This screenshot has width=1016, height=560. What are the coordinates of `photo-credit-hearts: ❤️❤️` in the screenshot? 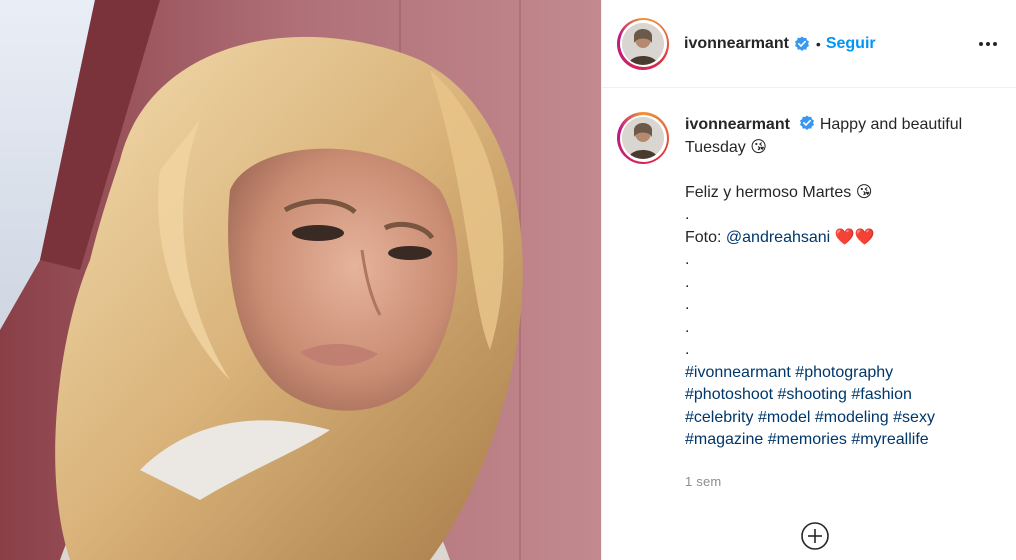 It's located at (852, 237).